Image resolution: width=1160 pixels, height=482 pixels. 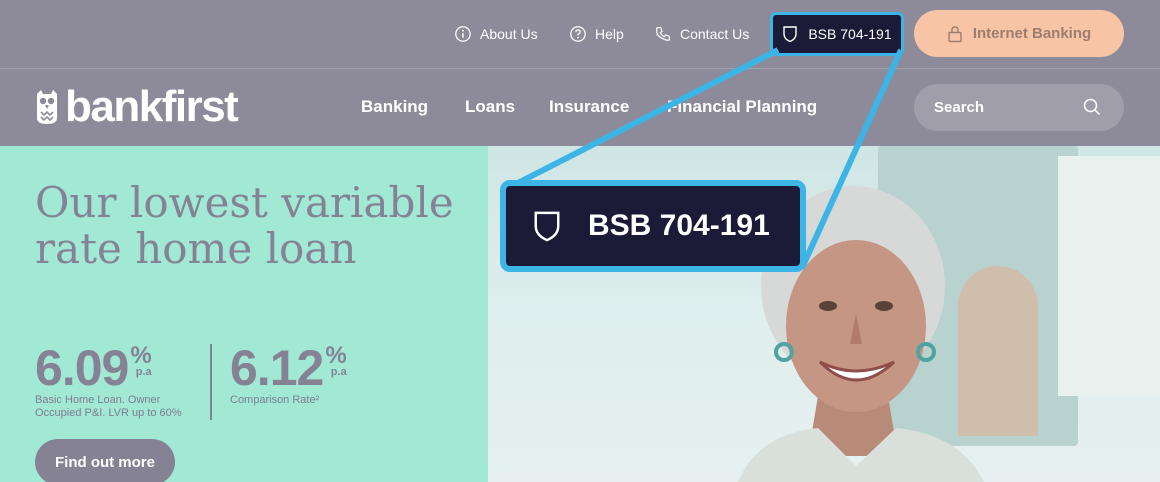 I want to click on bankfirst-logo: bankfirst, so click(x=136, y=106).